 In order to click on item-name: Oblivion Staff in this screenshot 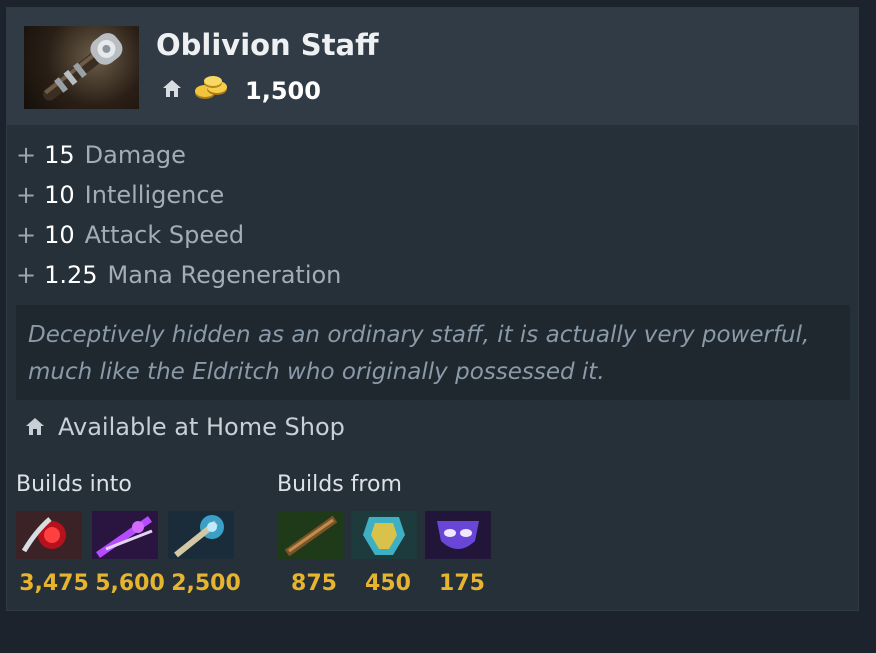, I will do `click(267, 45)`.